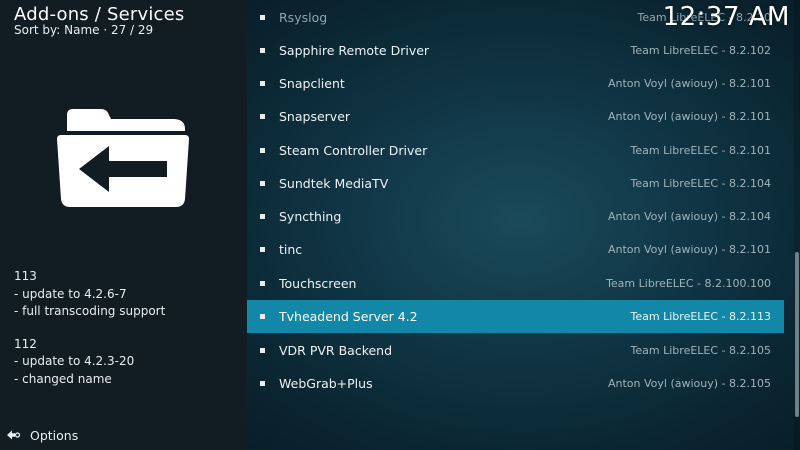 The width and height of the screenshot is (800, 450). Describe the element at coordinates (689, 216) in the screenshot. I see `addon-author-version: Anton Voyl (awiouy) - 8.2.104` at that location.